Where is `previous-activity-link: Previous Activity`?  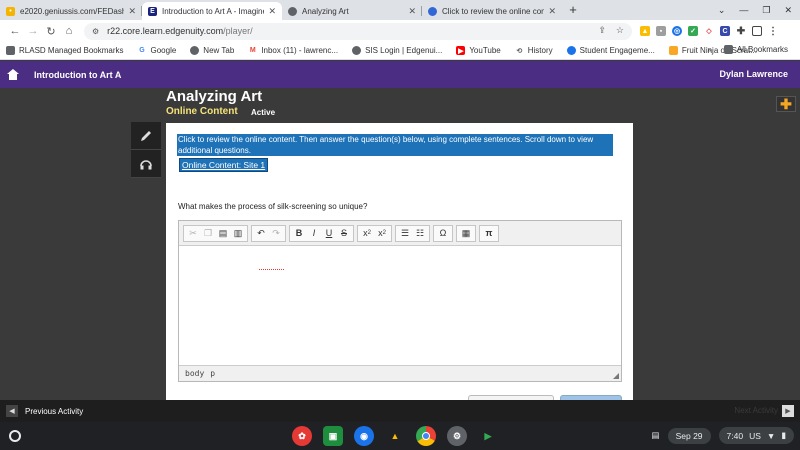 previous-activity-link: Previous Activity is located at coordinates (54, 411).